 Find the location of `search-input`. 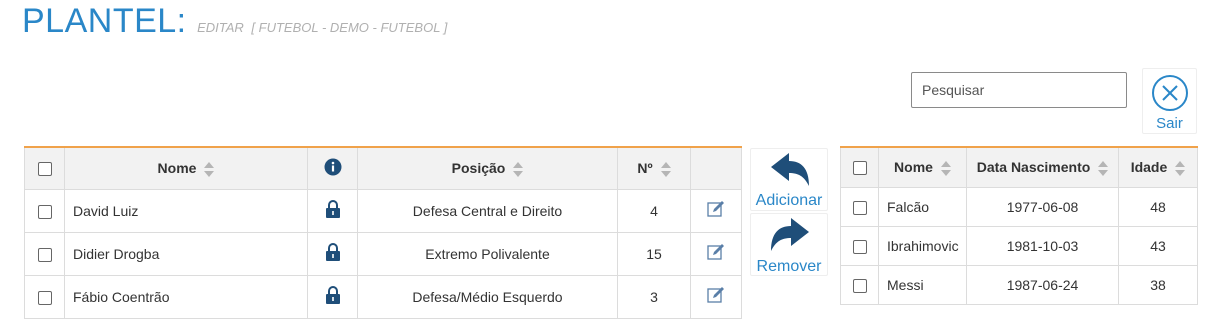

search-input is located at coordinates (1019, 90).